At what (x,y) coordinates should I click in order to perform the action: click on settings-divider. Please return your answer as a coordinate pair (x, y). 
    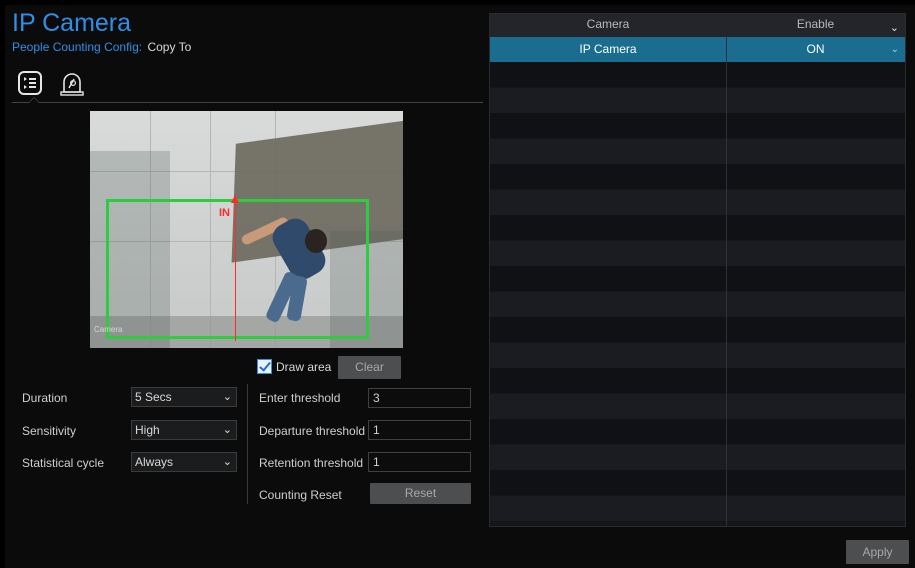
    Looking at the image, I should click on (247, 444).